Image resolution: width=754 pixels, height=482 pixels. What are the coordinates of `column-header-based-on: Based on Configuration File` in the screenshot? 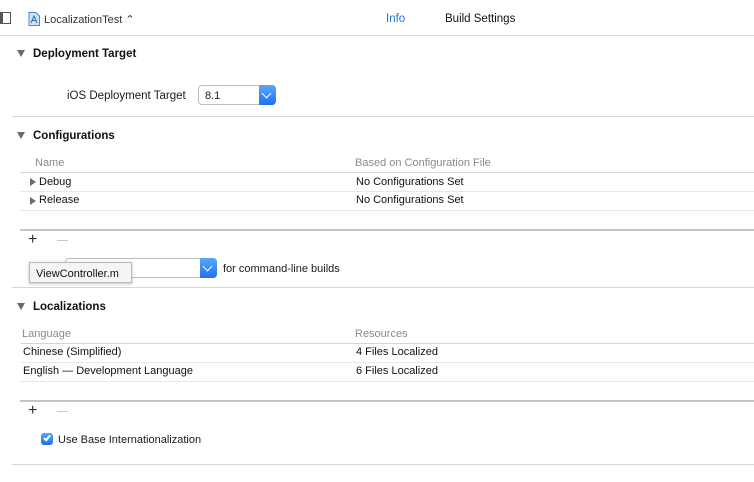 It's located at (423, 163).